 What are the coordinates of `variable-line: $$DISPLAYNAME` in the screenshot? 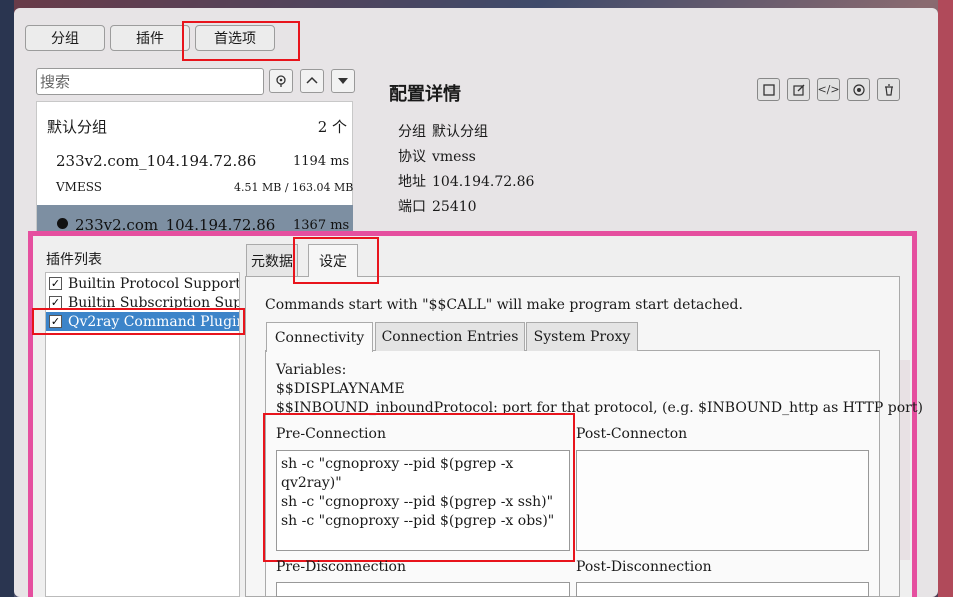 It's located at (340, 389).